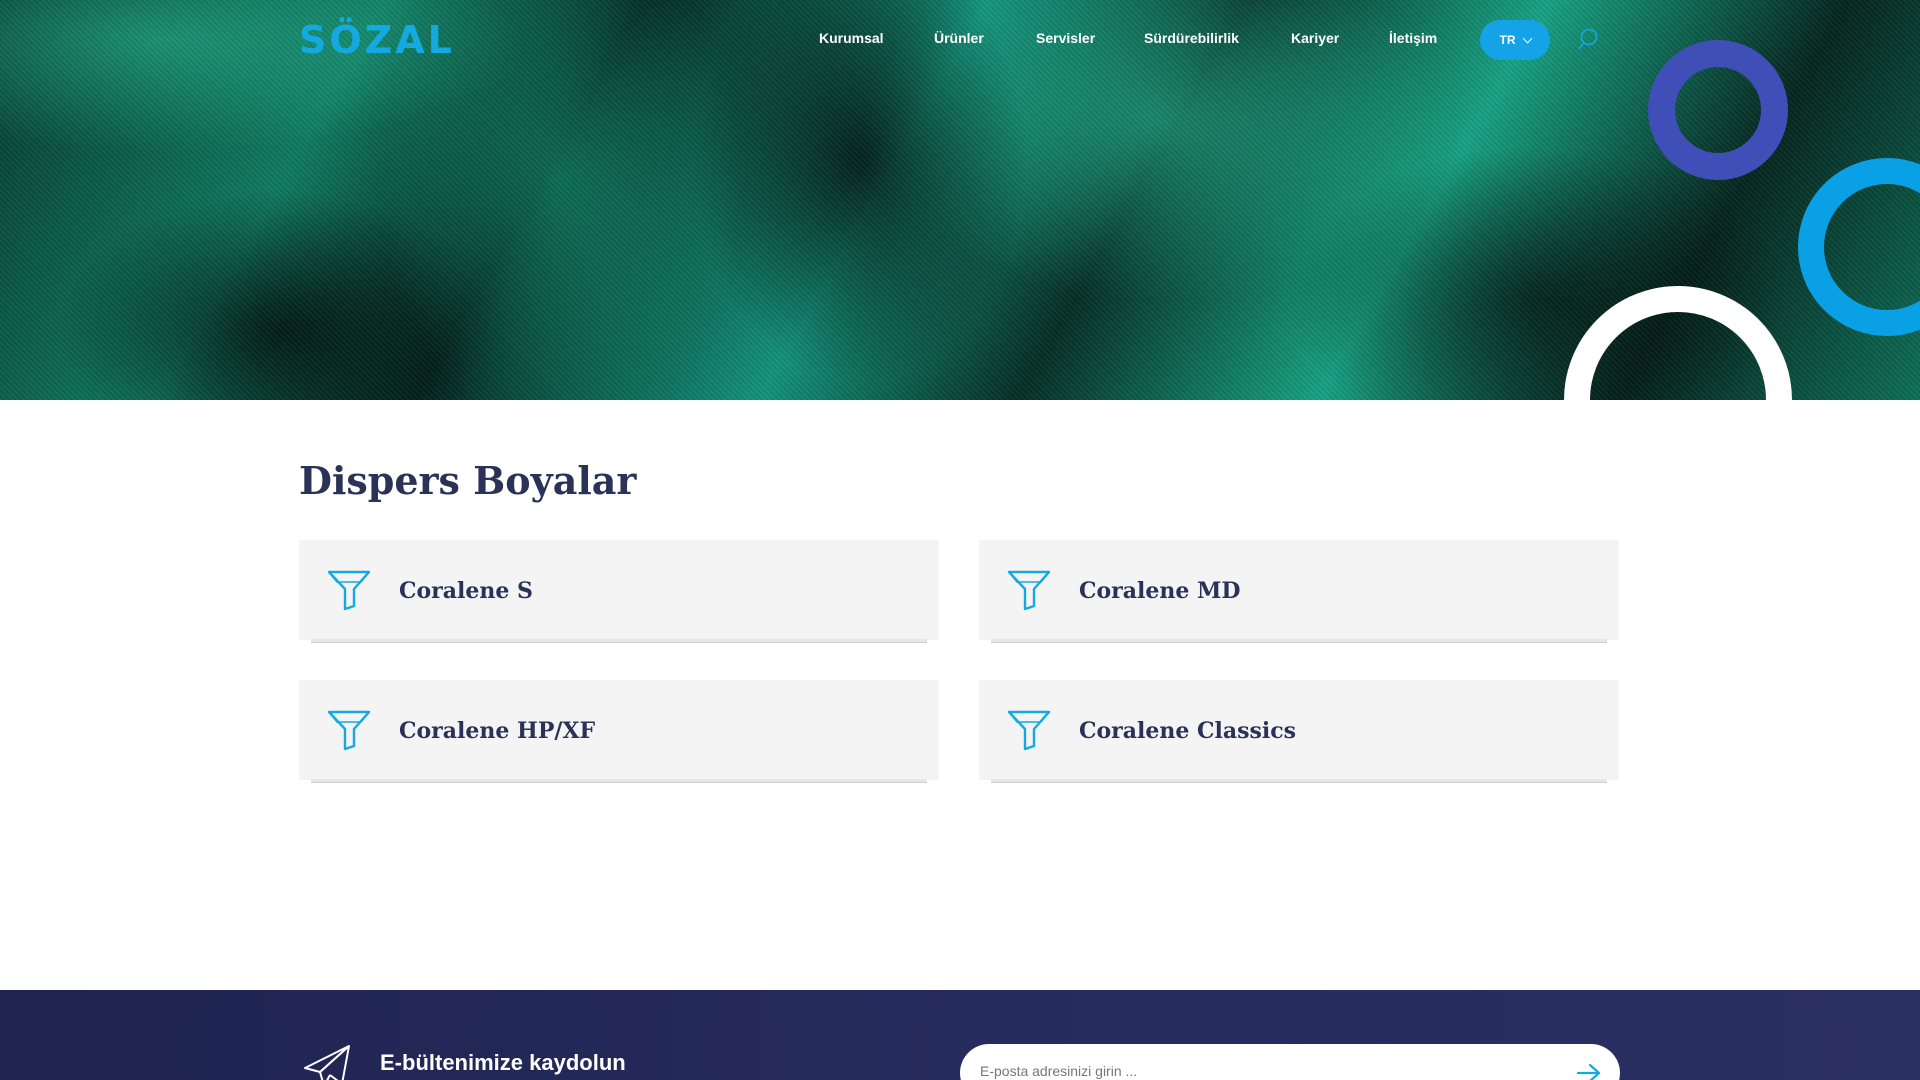 Image resolution: width=1920 pixels, height=1080 pixels. What do you see at coordinates (497, 731) in the screenshot?
I see `product-card-label: Coralene HP/XF` at bounding box center [497, 731].